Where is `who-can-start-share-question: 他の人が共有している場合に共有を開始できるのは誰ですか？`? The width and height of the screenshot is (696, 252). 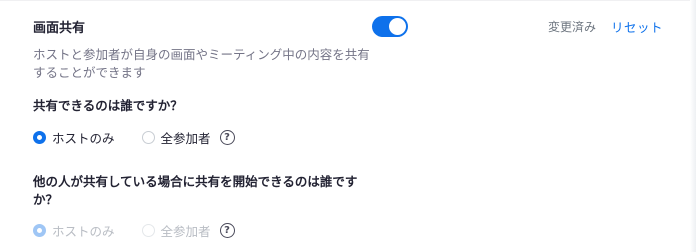 who-can-start-share-question: 他の人が共有している場合に共有を開始できるのは誰ですか？ is located at coordinates (195, 190).